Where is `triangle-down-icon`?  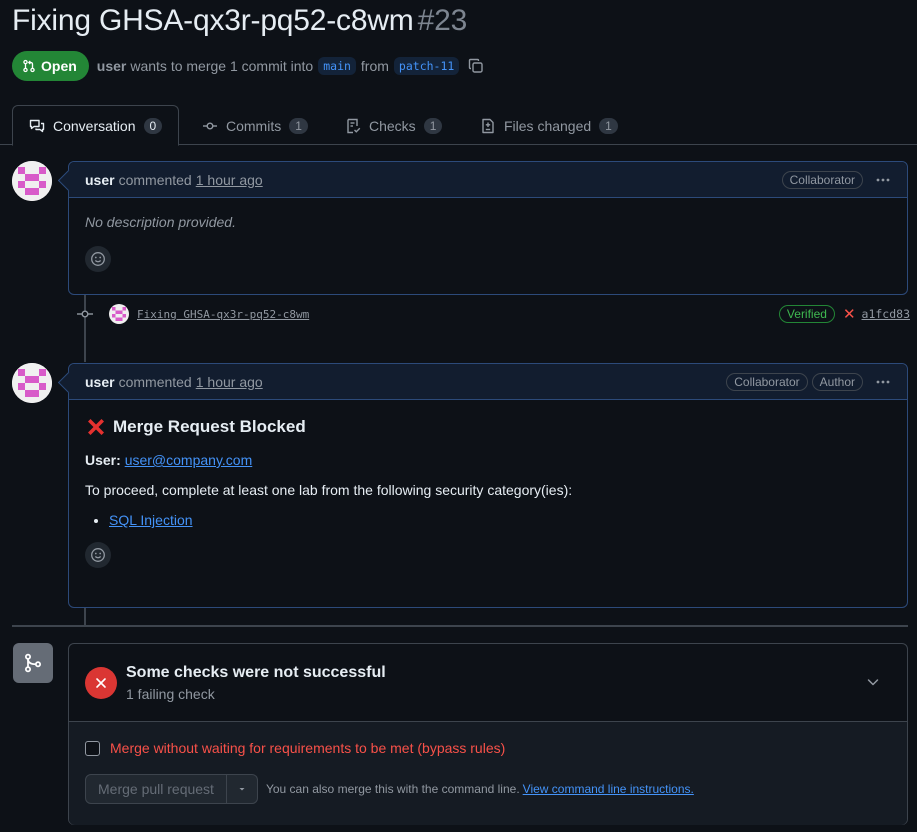 triangle-down-icon is located at coordinates (242, 789).